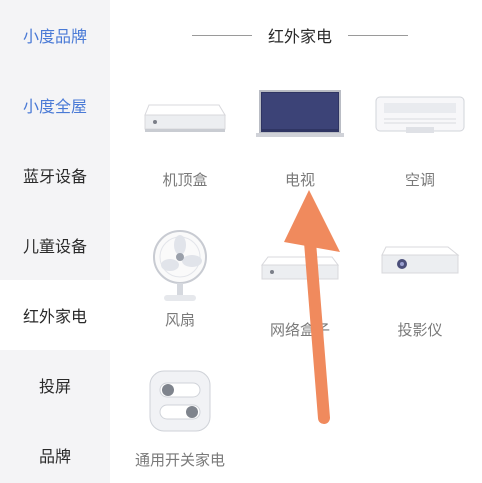 This screenshot has height=483, width=482. What do you see at coordinates (180, 405) in the screenshot?
I see `switch-icon` at bounding box center [180, 405].